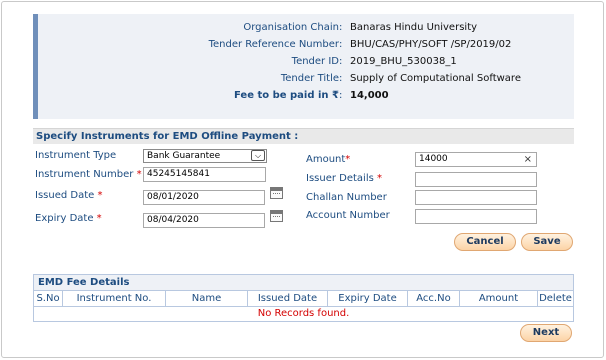 Image resolution: width=606 pixels, height=360 pixels. Describe the element at coordinates (328, 159) in the screenshot. I see `amount-label: Amount*` at that location.